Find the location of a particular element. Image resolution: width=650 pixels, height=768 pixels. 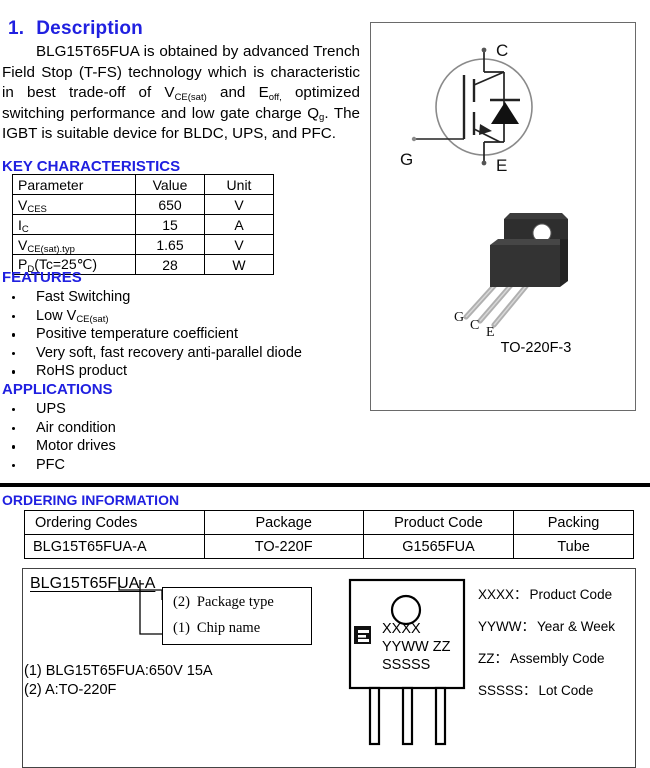

description-heading: 1. Description is located at coordinates (75, 29).